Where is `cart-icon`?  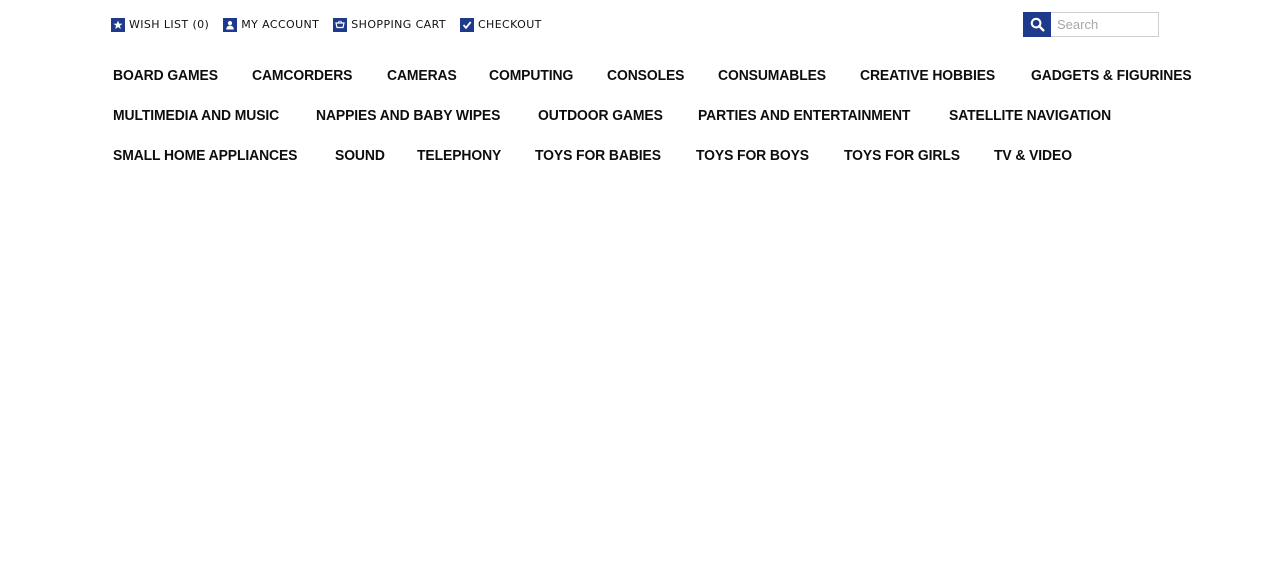 cart-icon is located at coordinates (340, 25).